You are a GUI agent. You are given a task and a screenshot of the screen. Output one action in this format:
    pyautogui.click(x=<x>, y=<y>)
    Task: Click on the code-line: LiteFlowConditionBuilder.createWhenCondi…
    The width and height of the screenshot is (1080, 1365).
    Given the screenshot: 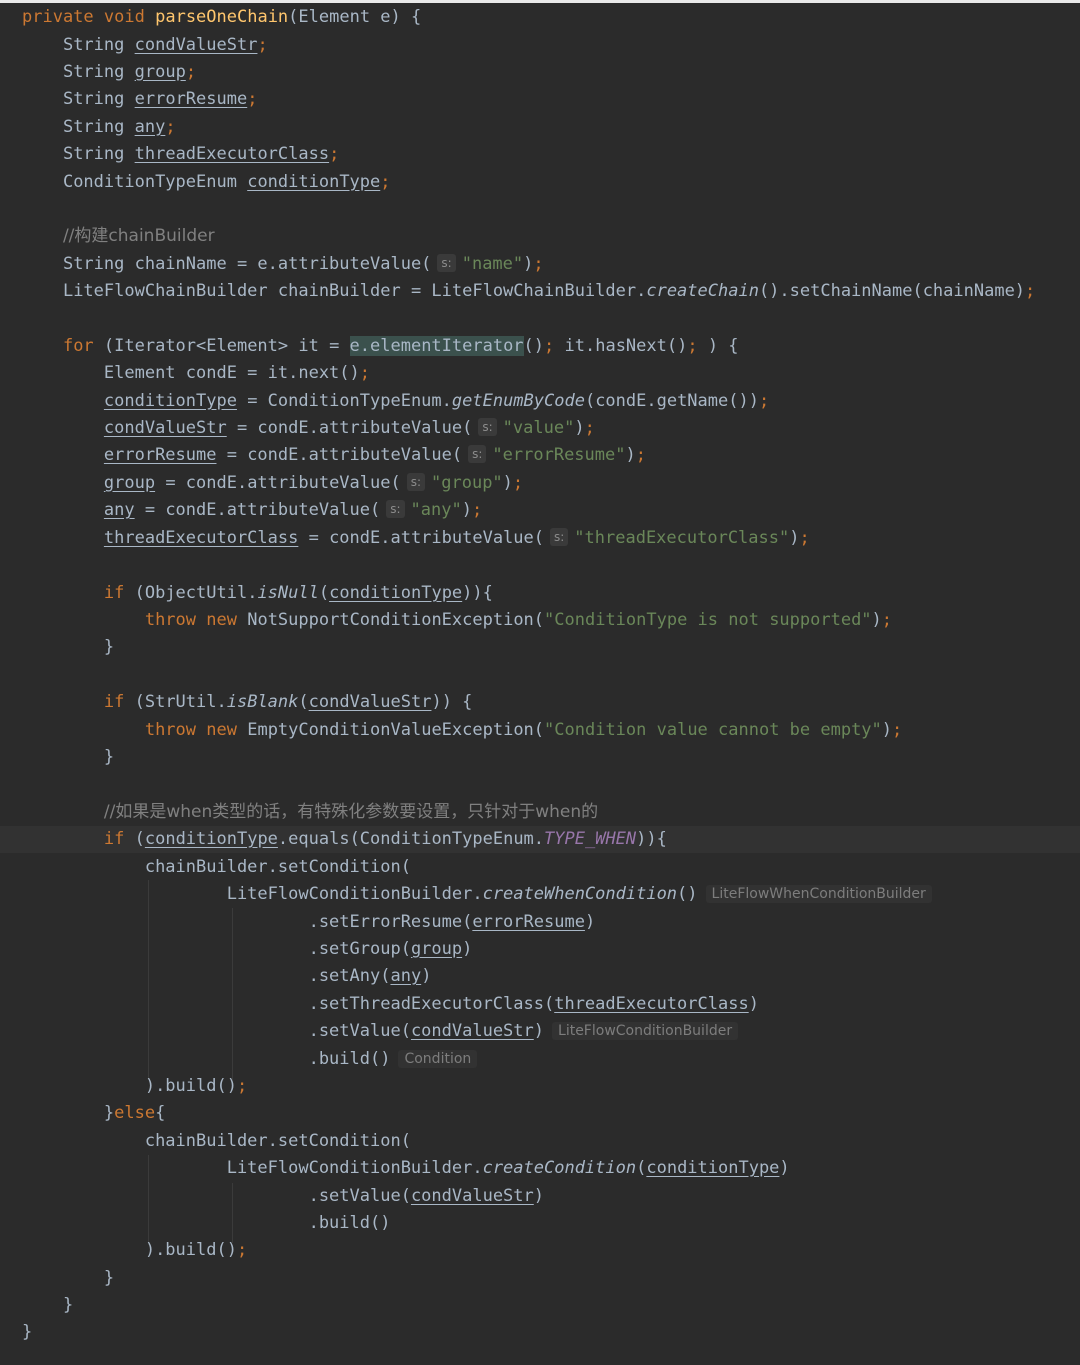 What is the action you would take?
    pyautogui.click(x=540, y=894)
    